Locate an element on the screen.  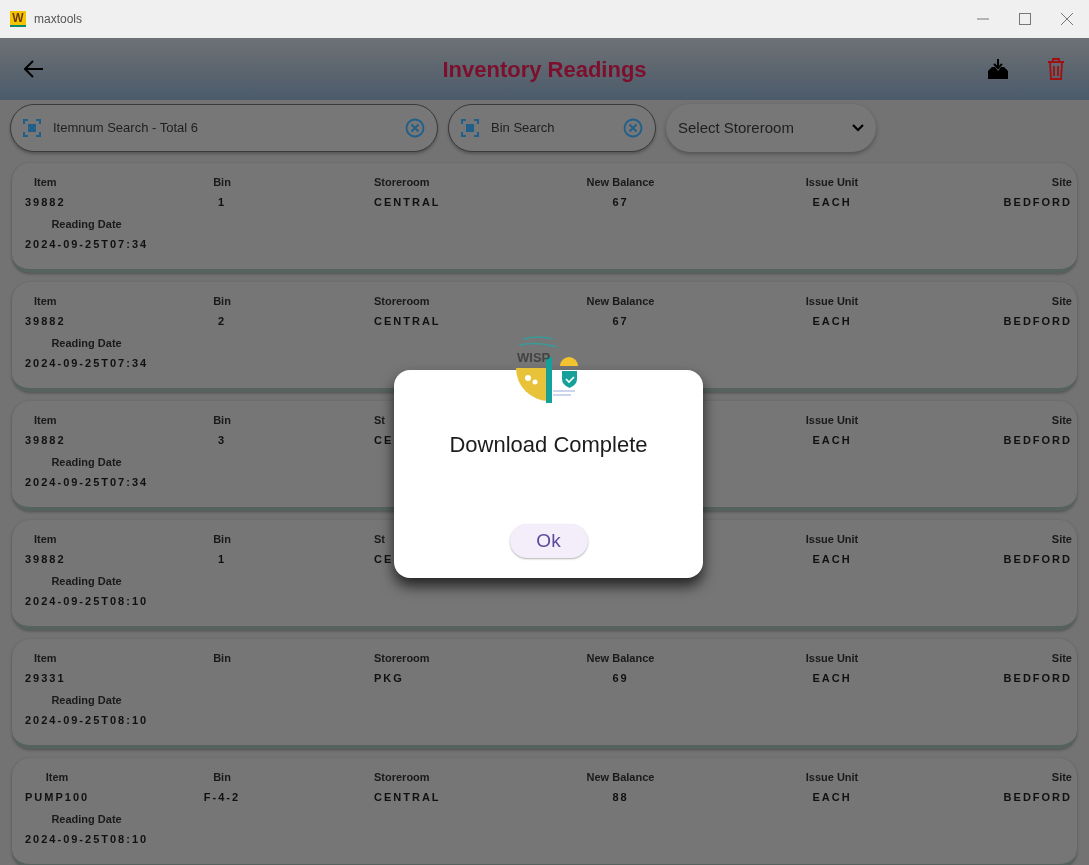
field-label: St is located at coordinates (379, 420).